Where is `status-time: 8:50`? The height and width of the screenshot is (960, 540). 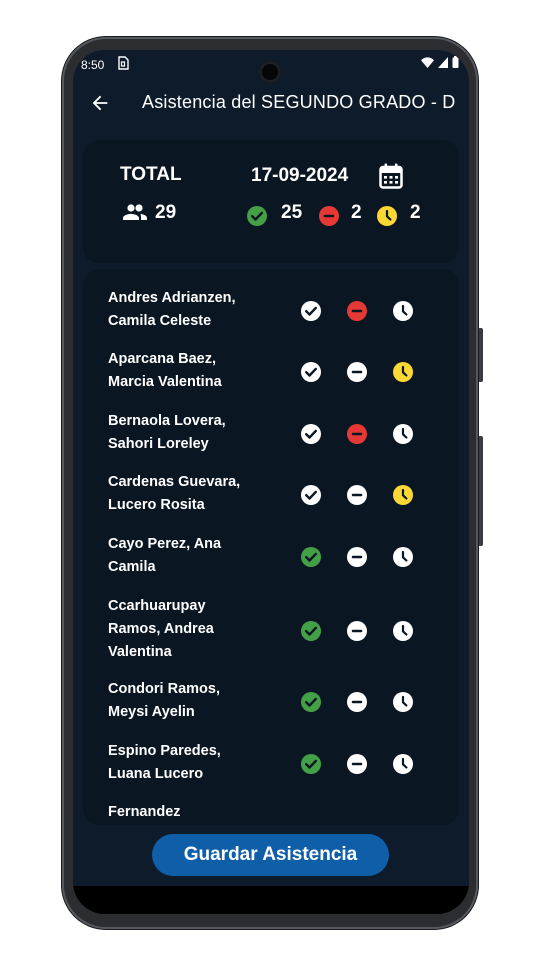
status-time: 8:50 is located at coordinates (93, 65).